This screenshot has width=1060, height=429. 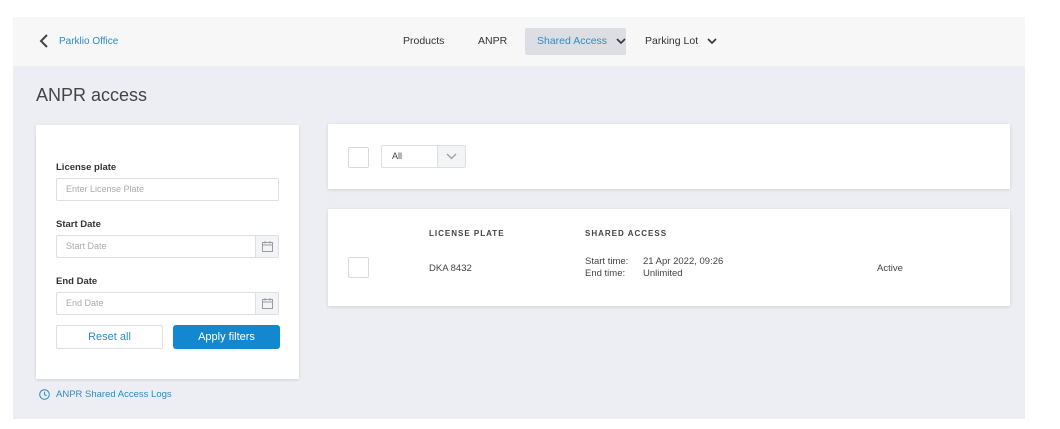 I want to click on status-filter-value: All, so click(x=397, y=156).